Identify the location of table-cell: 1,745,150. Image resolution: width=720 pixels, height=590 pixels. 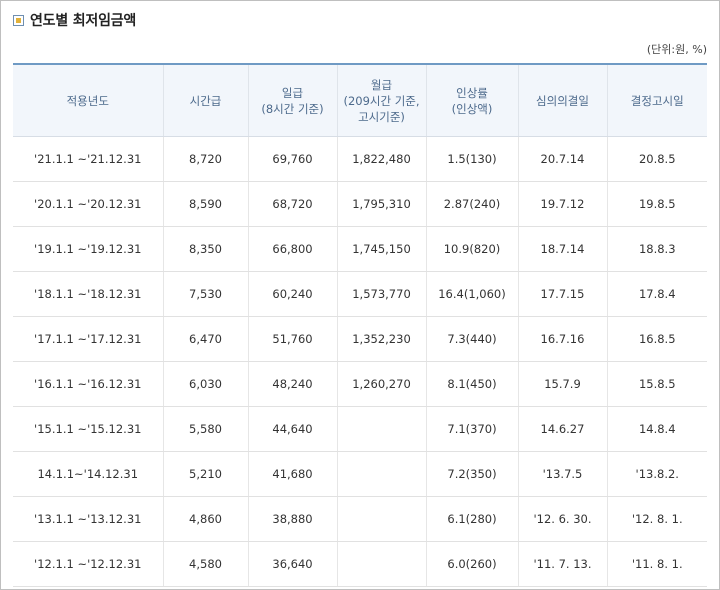
(382, 249).